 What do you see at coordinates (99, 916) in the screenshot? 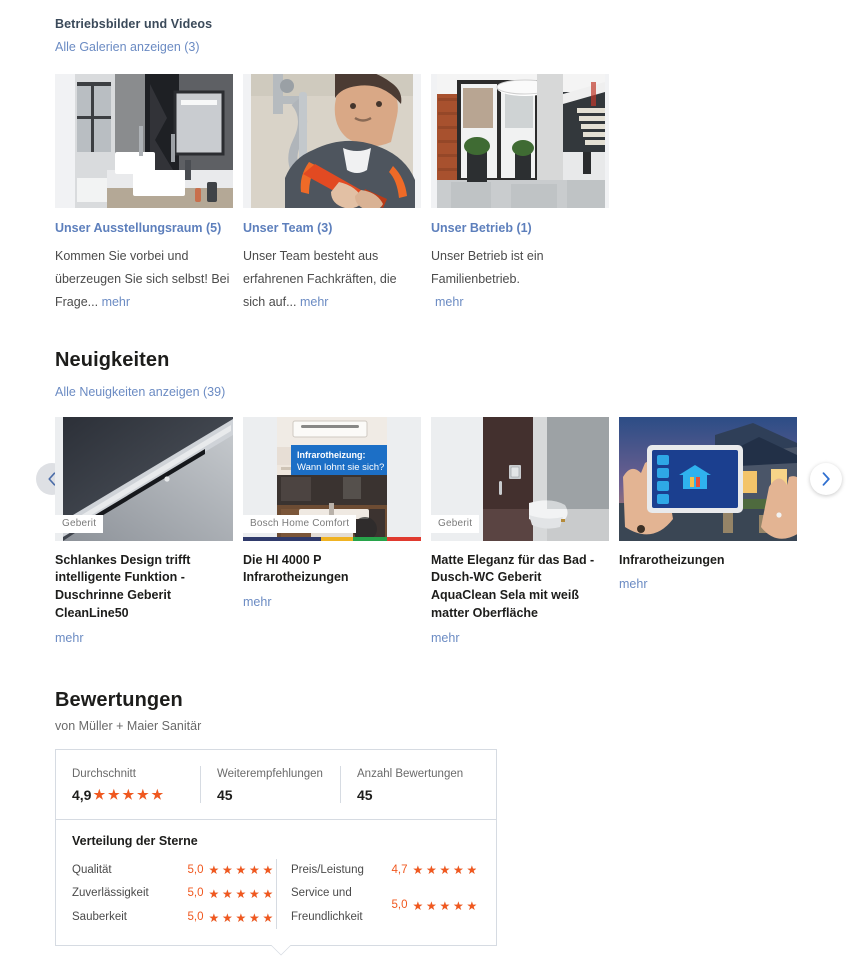
I see `criterion-name: Sauberkeit` at bounding box center [99, 916].